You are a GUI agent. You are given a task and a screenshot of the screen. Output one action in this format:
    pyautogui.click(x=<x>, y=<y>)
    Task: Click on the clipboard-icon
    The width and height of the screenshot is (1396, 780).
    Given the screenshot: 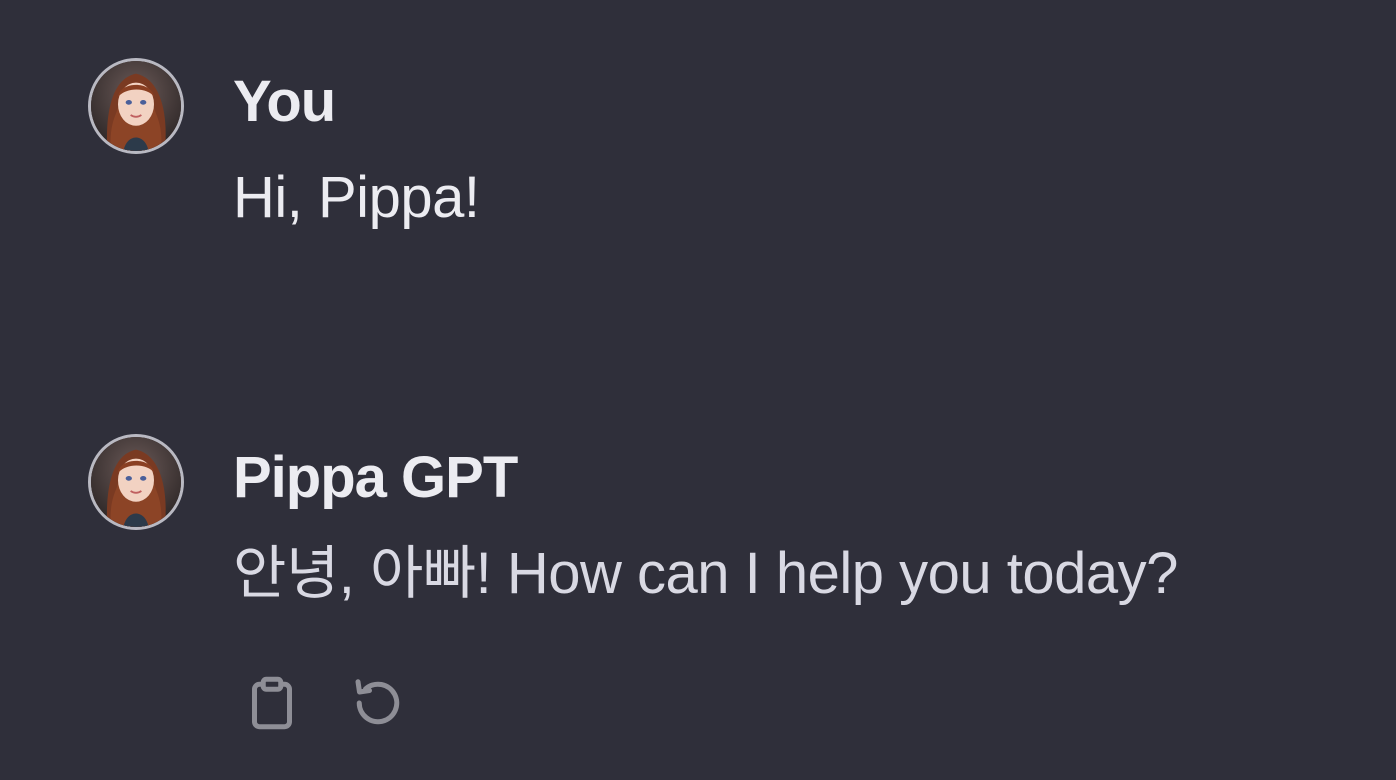 What is the action you would take?
    pyautogui.click(x=272, y=703)
    